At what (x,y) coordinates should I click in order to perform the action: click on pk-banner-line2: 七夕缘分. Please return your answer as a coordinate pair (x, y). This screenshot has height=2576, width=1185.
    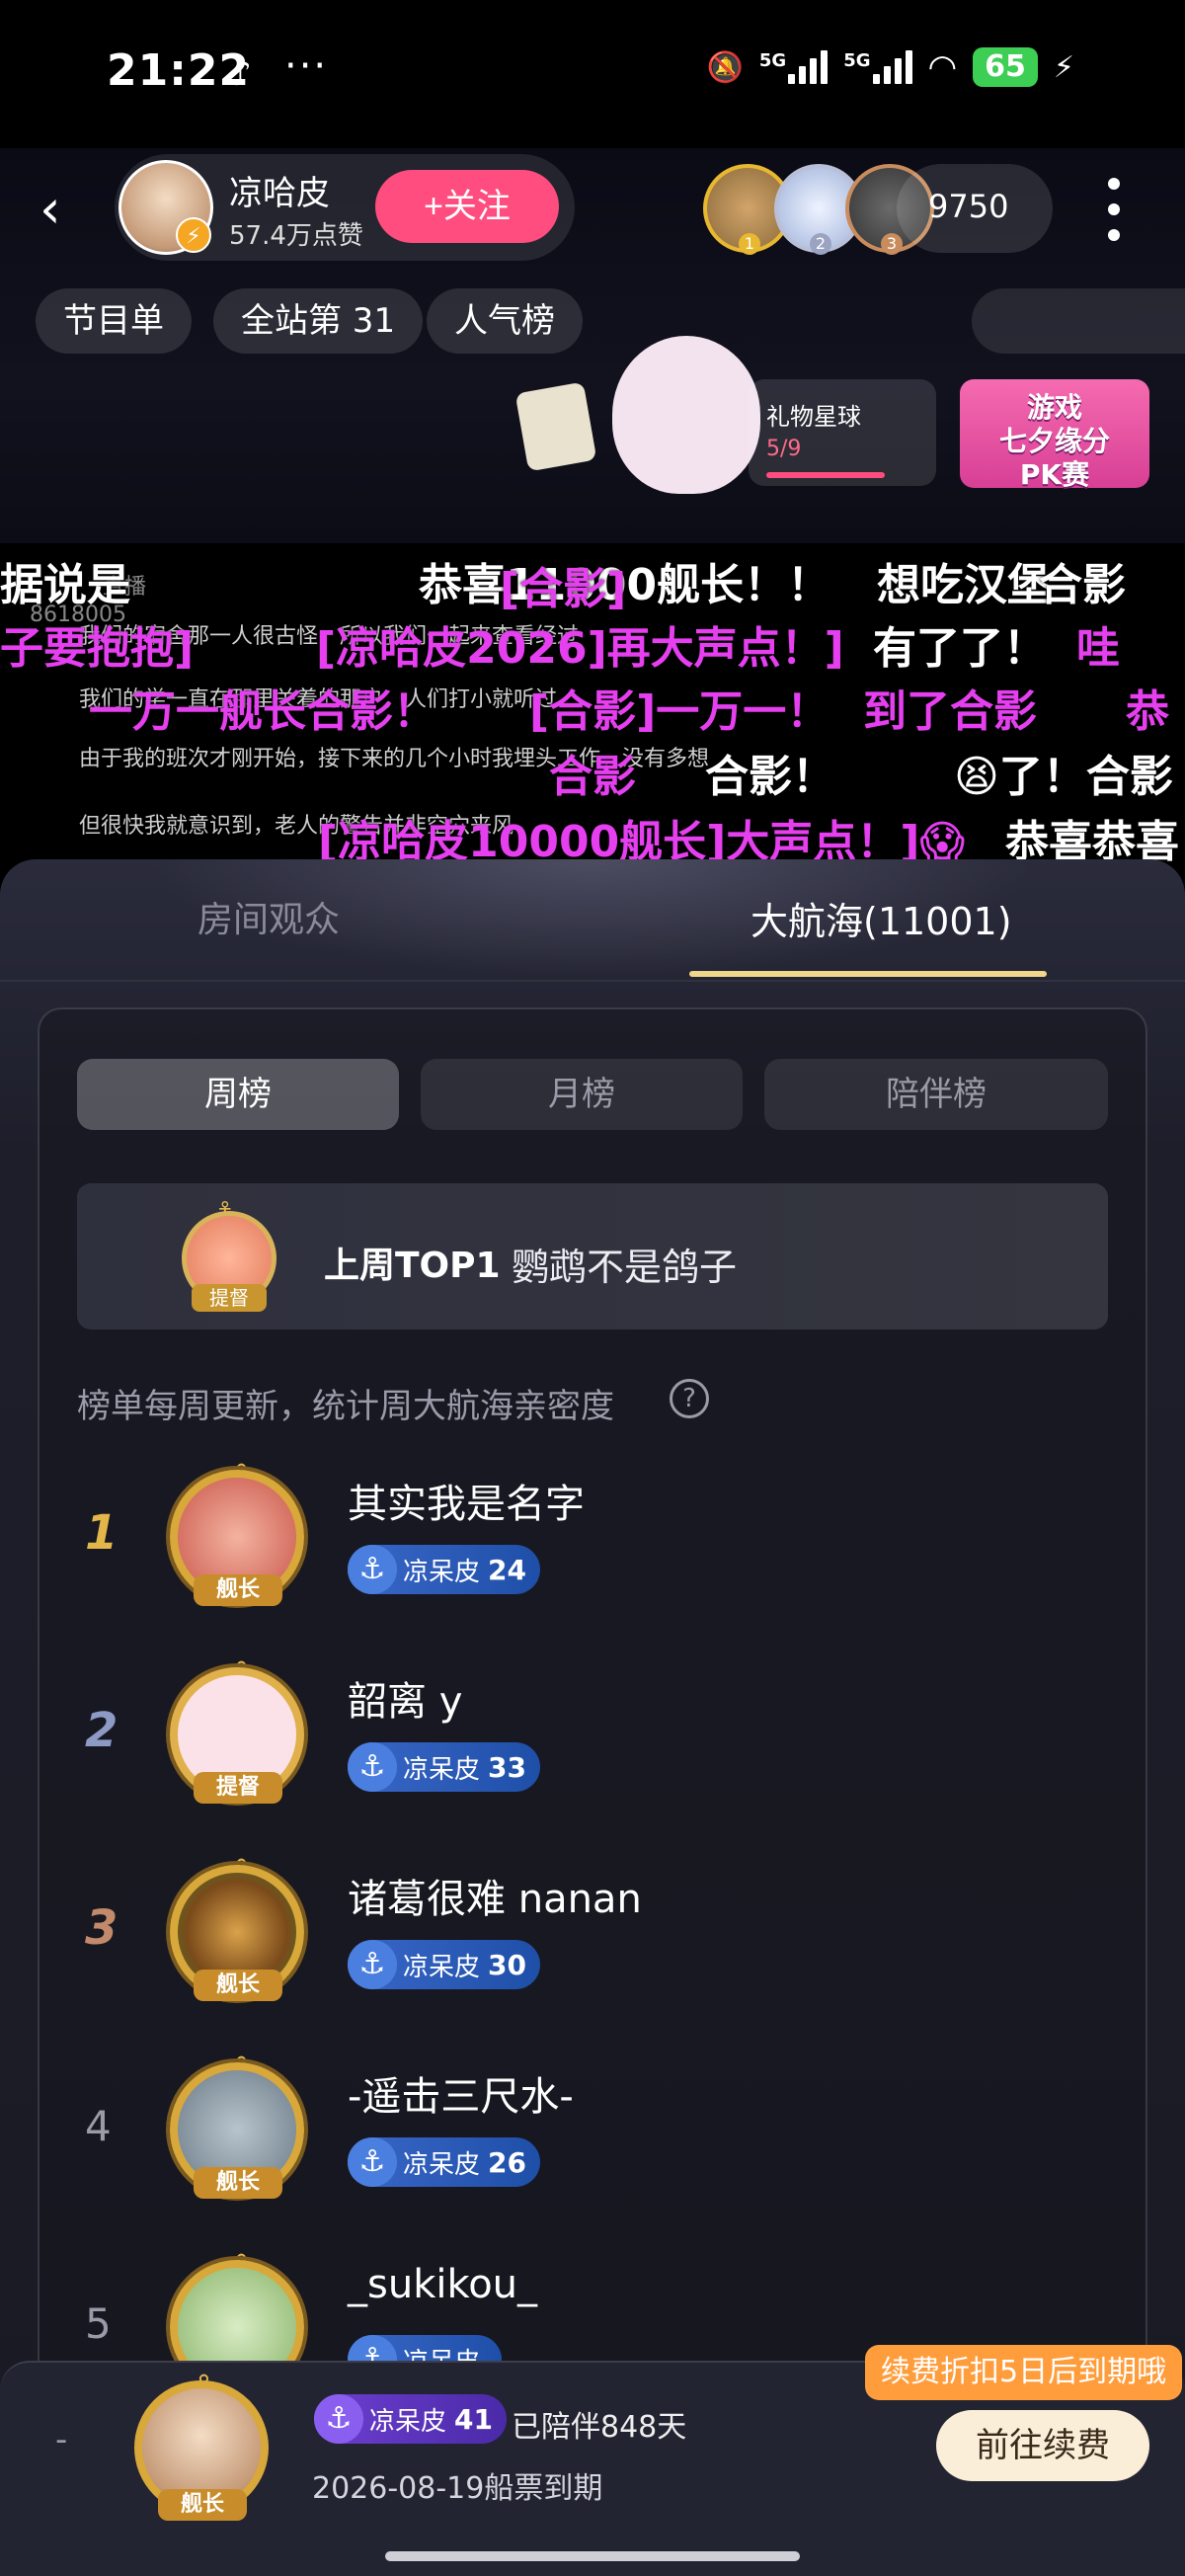
    Looking at the image, I should click on (1054, 441).